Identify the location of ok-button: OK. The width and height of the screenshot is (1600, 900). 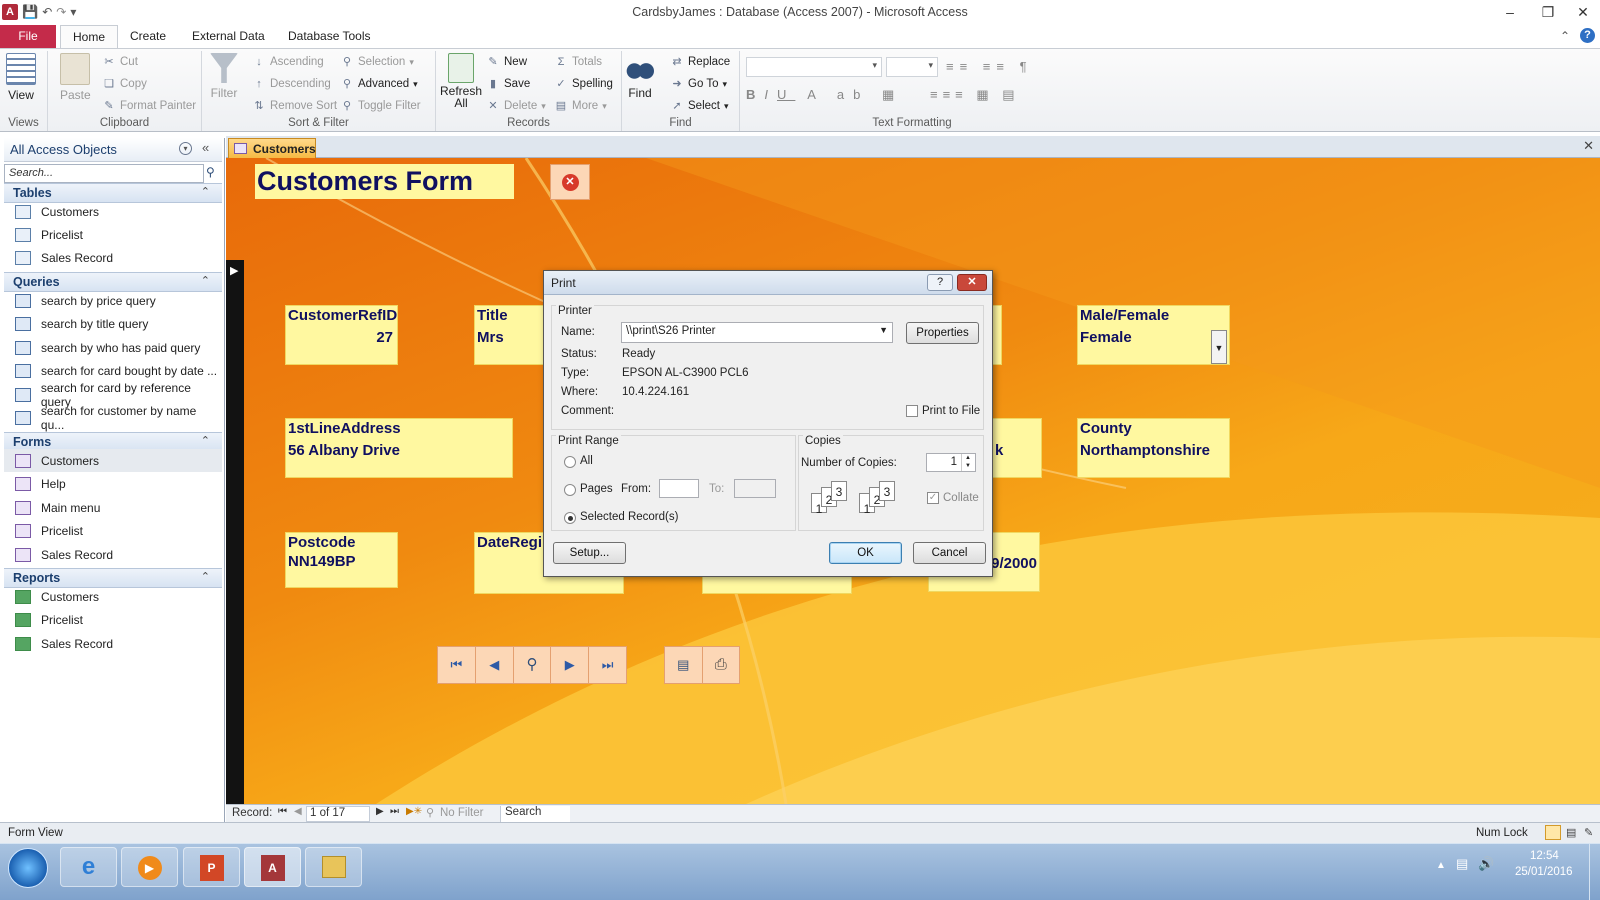
(865, 553).